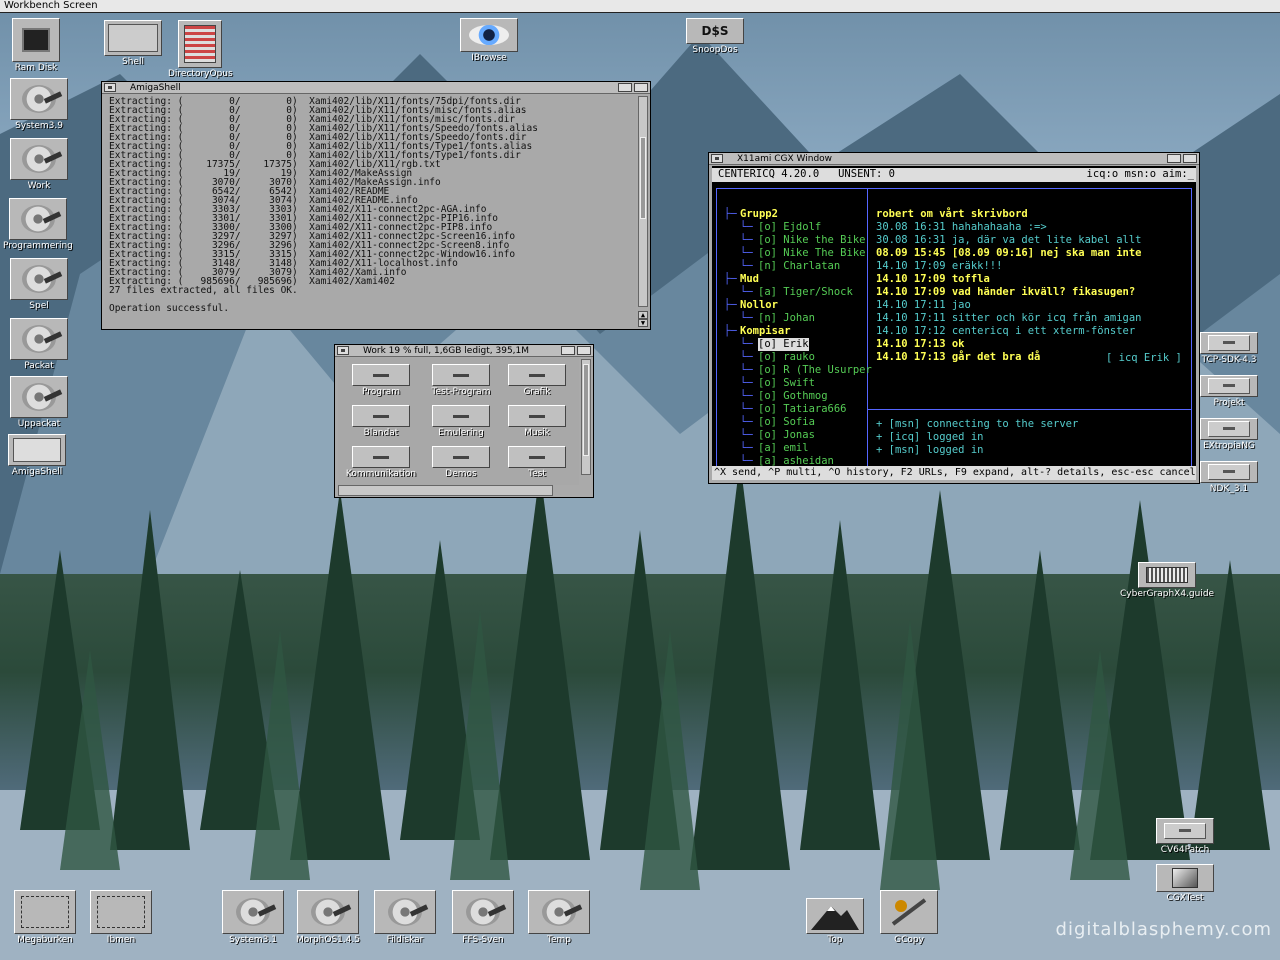  Describe the element at coordinates (405, 917) in the screenshot. I see `fildiskar-harddisk-icon: Fildiskar` at that location.